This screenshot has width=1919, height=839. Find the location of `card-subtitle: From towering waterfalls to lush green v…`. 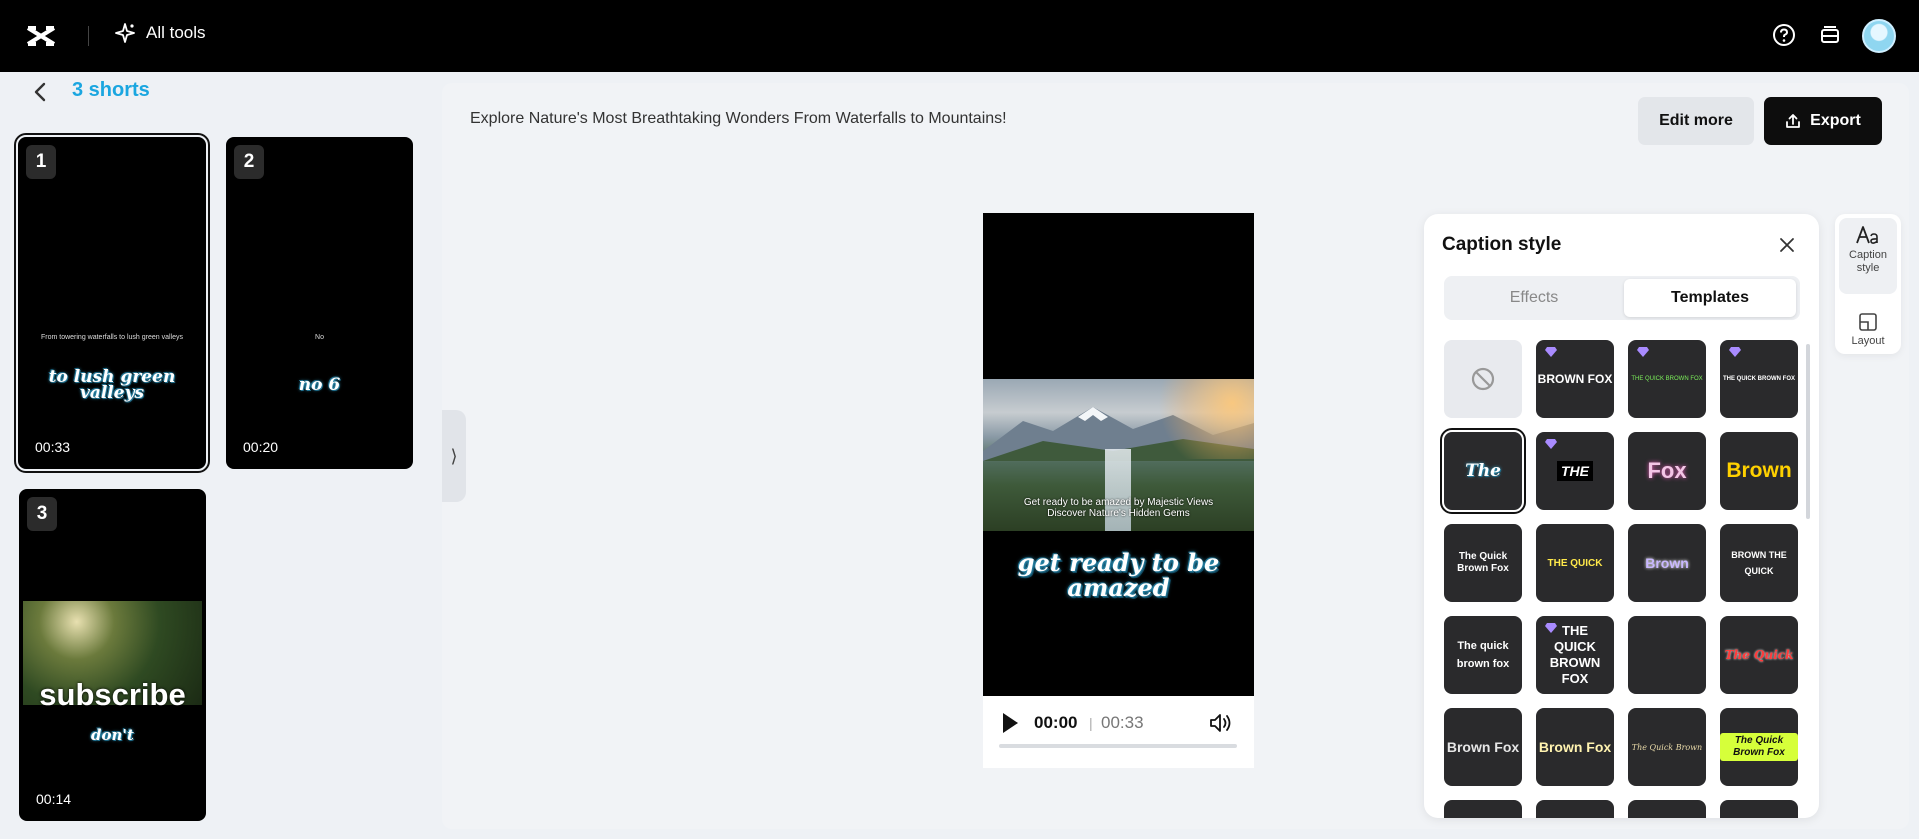

card-subtitle: From towering waterfalls to lush green v… is located at coordinates (111, 337).